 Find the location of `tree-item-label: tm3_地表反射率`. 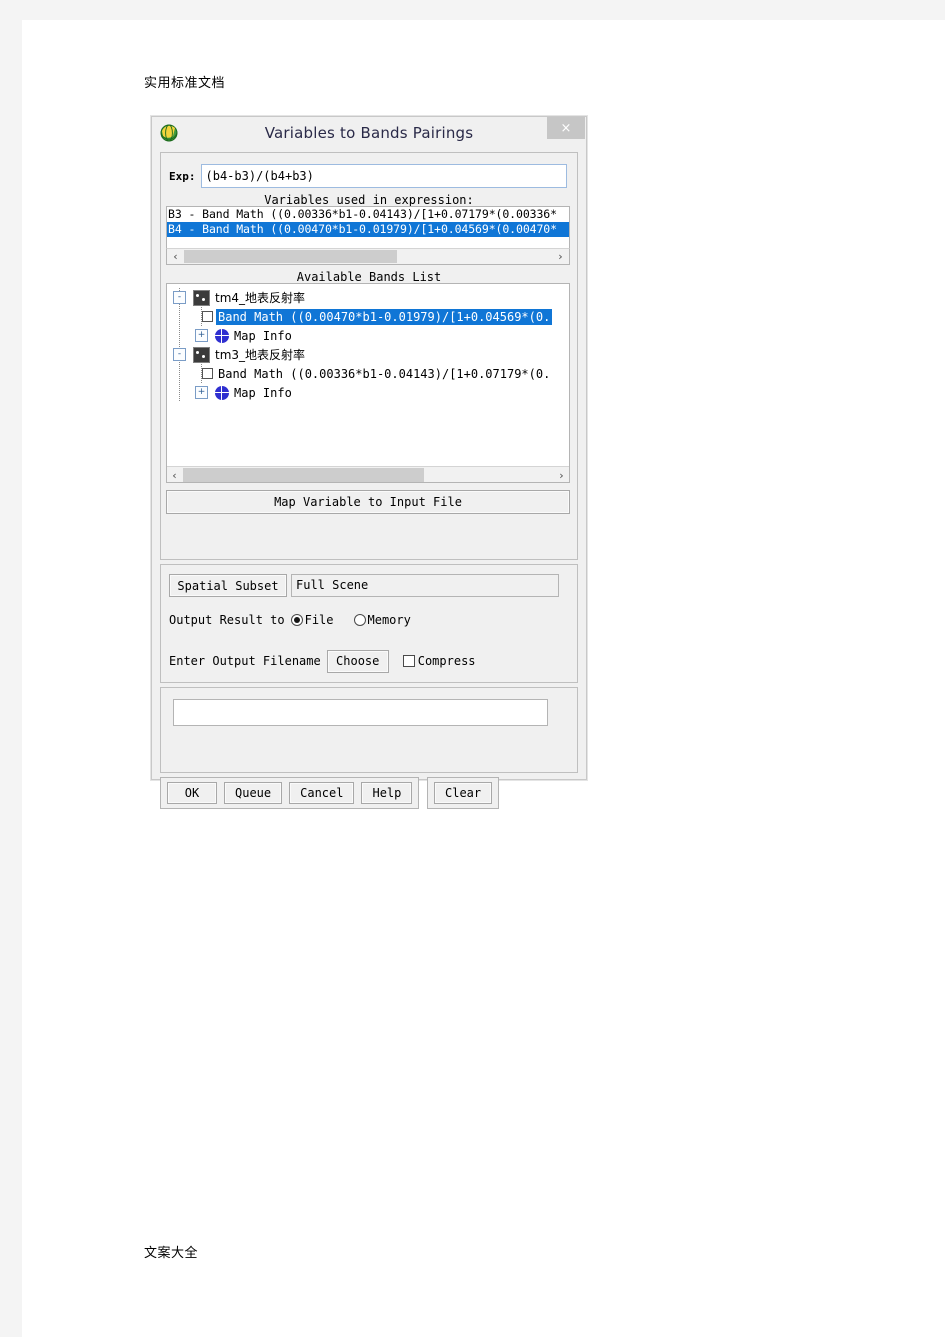

tree-item-label: tm3_地表反射率 is located at coordinates (260, 355).